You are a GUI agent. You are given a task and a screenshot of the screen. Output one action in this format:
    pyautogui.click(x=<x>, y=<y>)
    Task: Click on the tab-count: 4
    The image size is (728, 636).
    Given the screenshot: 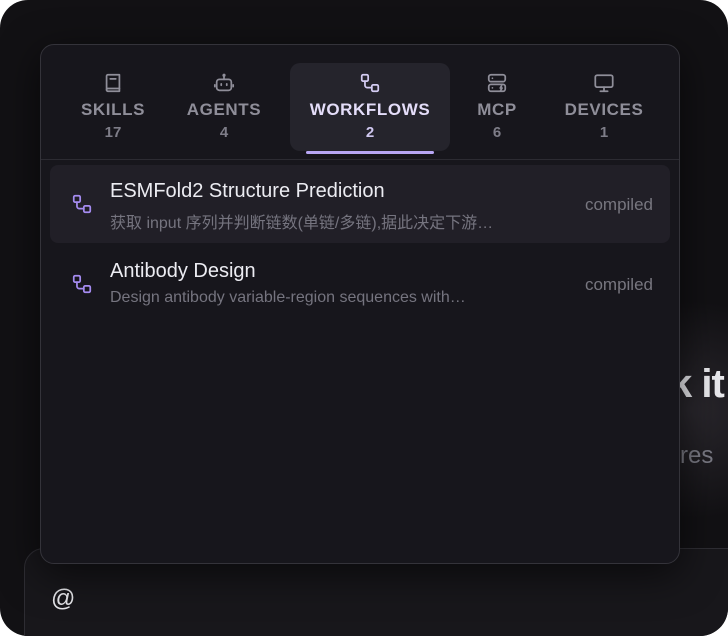 What is the action you would take?
    pyautogui.click(x=224, y=132)
    